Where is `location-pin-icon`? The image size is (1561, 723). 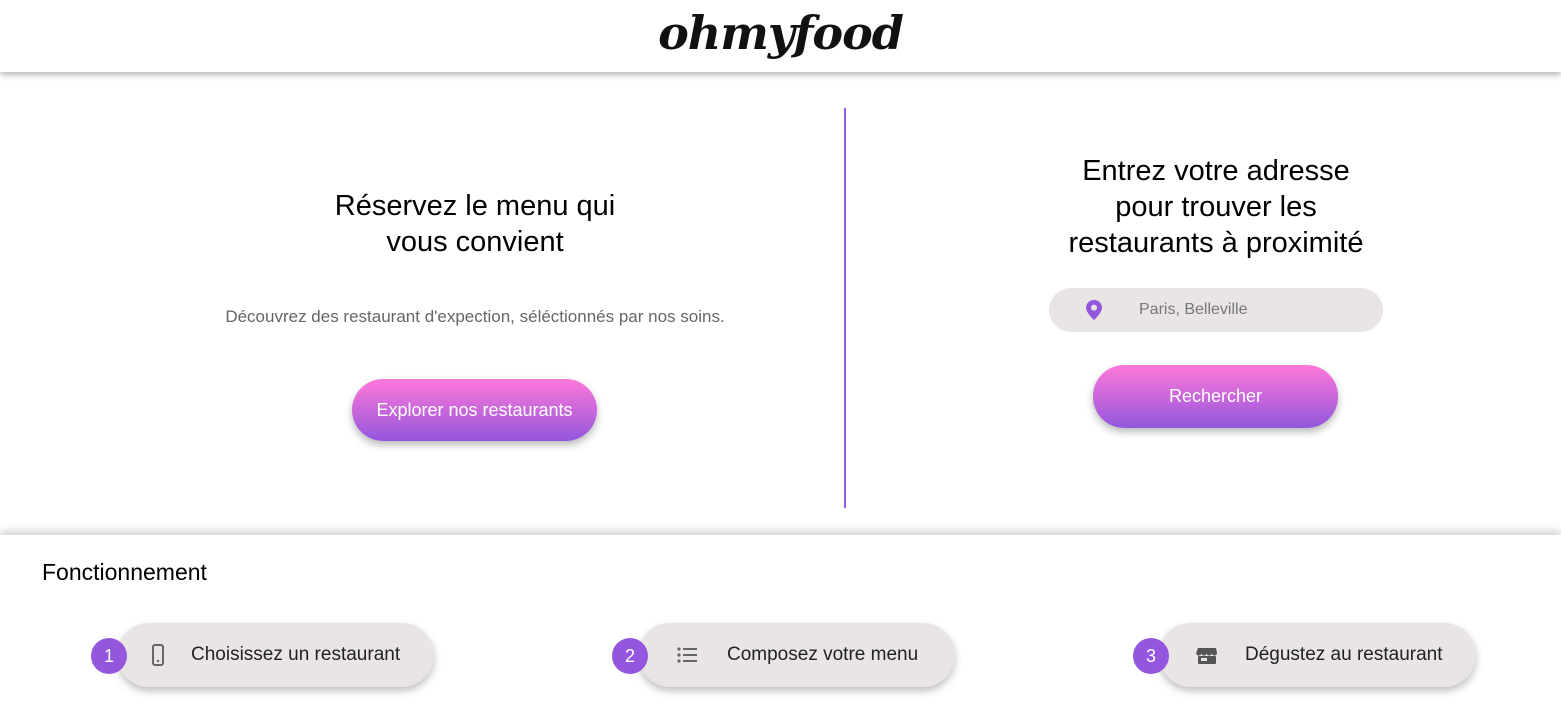
location-pin-icon is located at coordinates (1094, 310).